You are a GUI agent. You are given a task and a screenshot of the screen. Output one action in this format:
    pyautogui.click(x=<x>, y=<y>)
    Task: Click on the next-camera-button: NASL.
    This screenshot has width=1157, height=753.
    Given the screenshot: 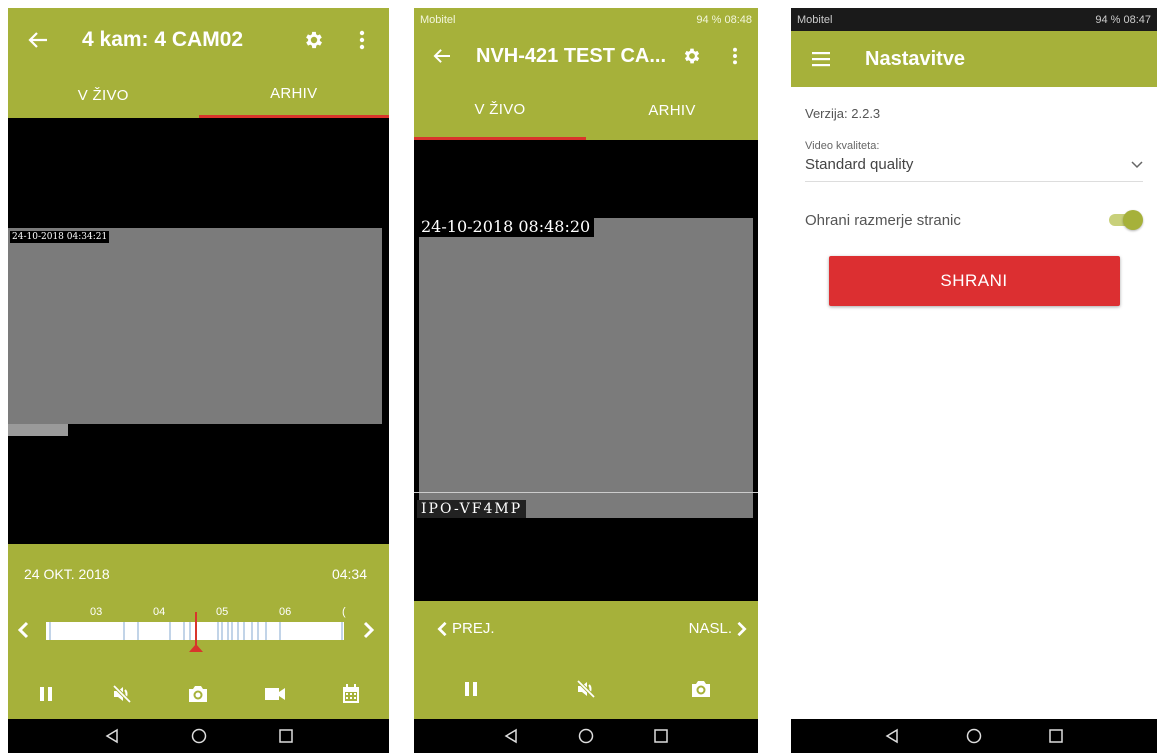 What is the action you would take?
    pyautogui.click(x=718, y=628)
    